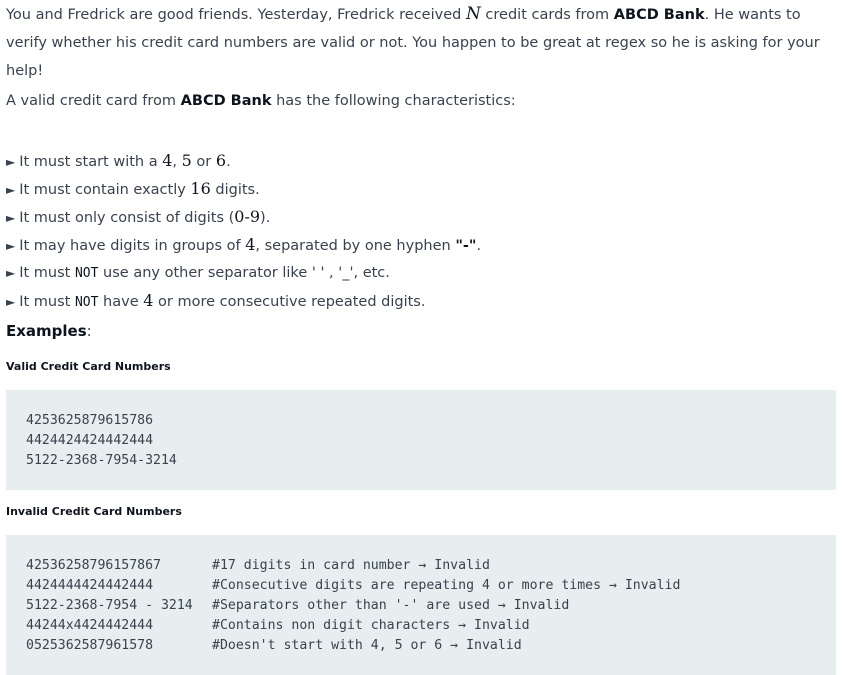  What do you see at coordinates (371, 625) in the screenshot?
I see `invalid-comment: #Contains non digit characters → Invalid` at bounding box center [371, 625].